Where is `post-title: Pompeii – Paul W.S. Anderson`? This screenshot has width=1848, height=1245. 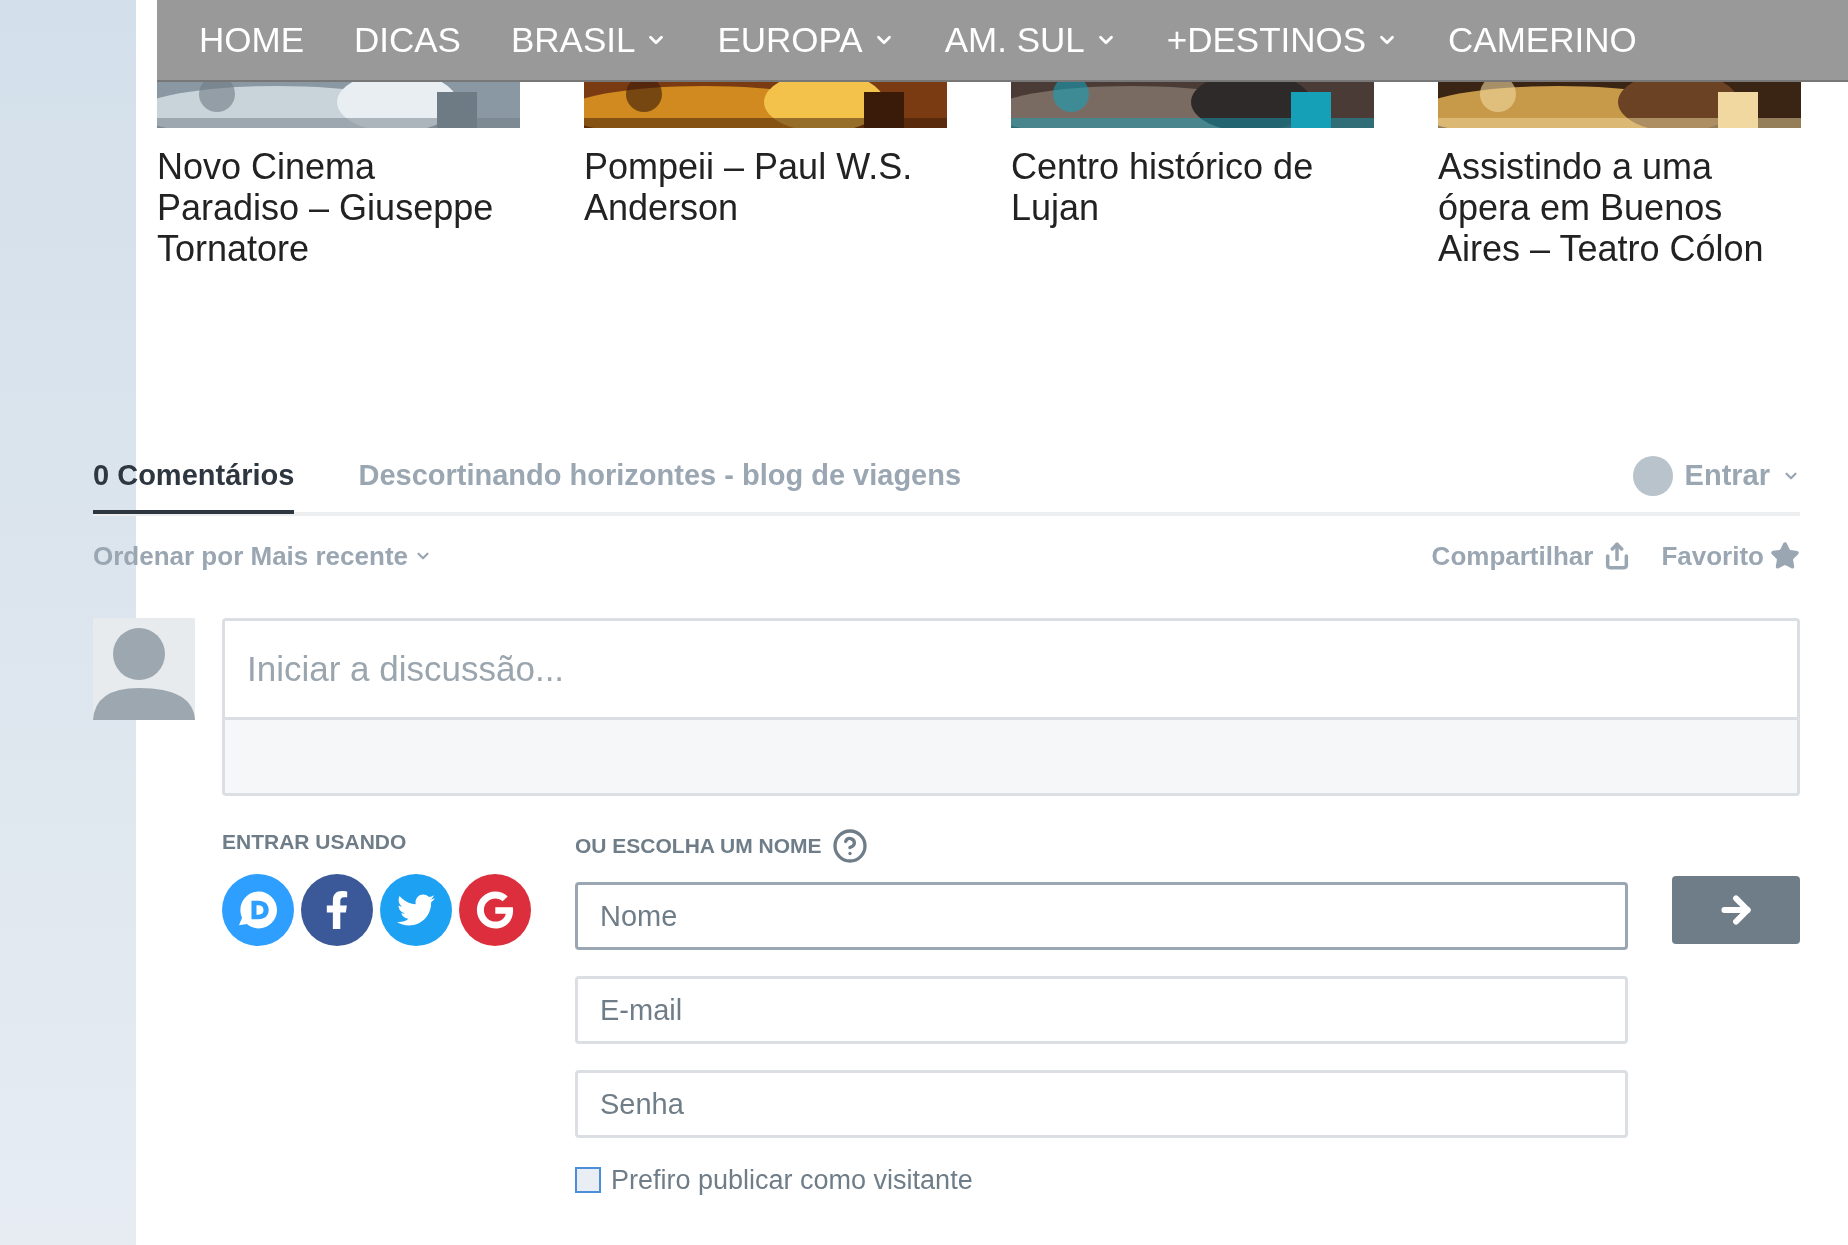 post-title: Pompeii – Paul W.S. Anderson is located at coordinates (765, 187).